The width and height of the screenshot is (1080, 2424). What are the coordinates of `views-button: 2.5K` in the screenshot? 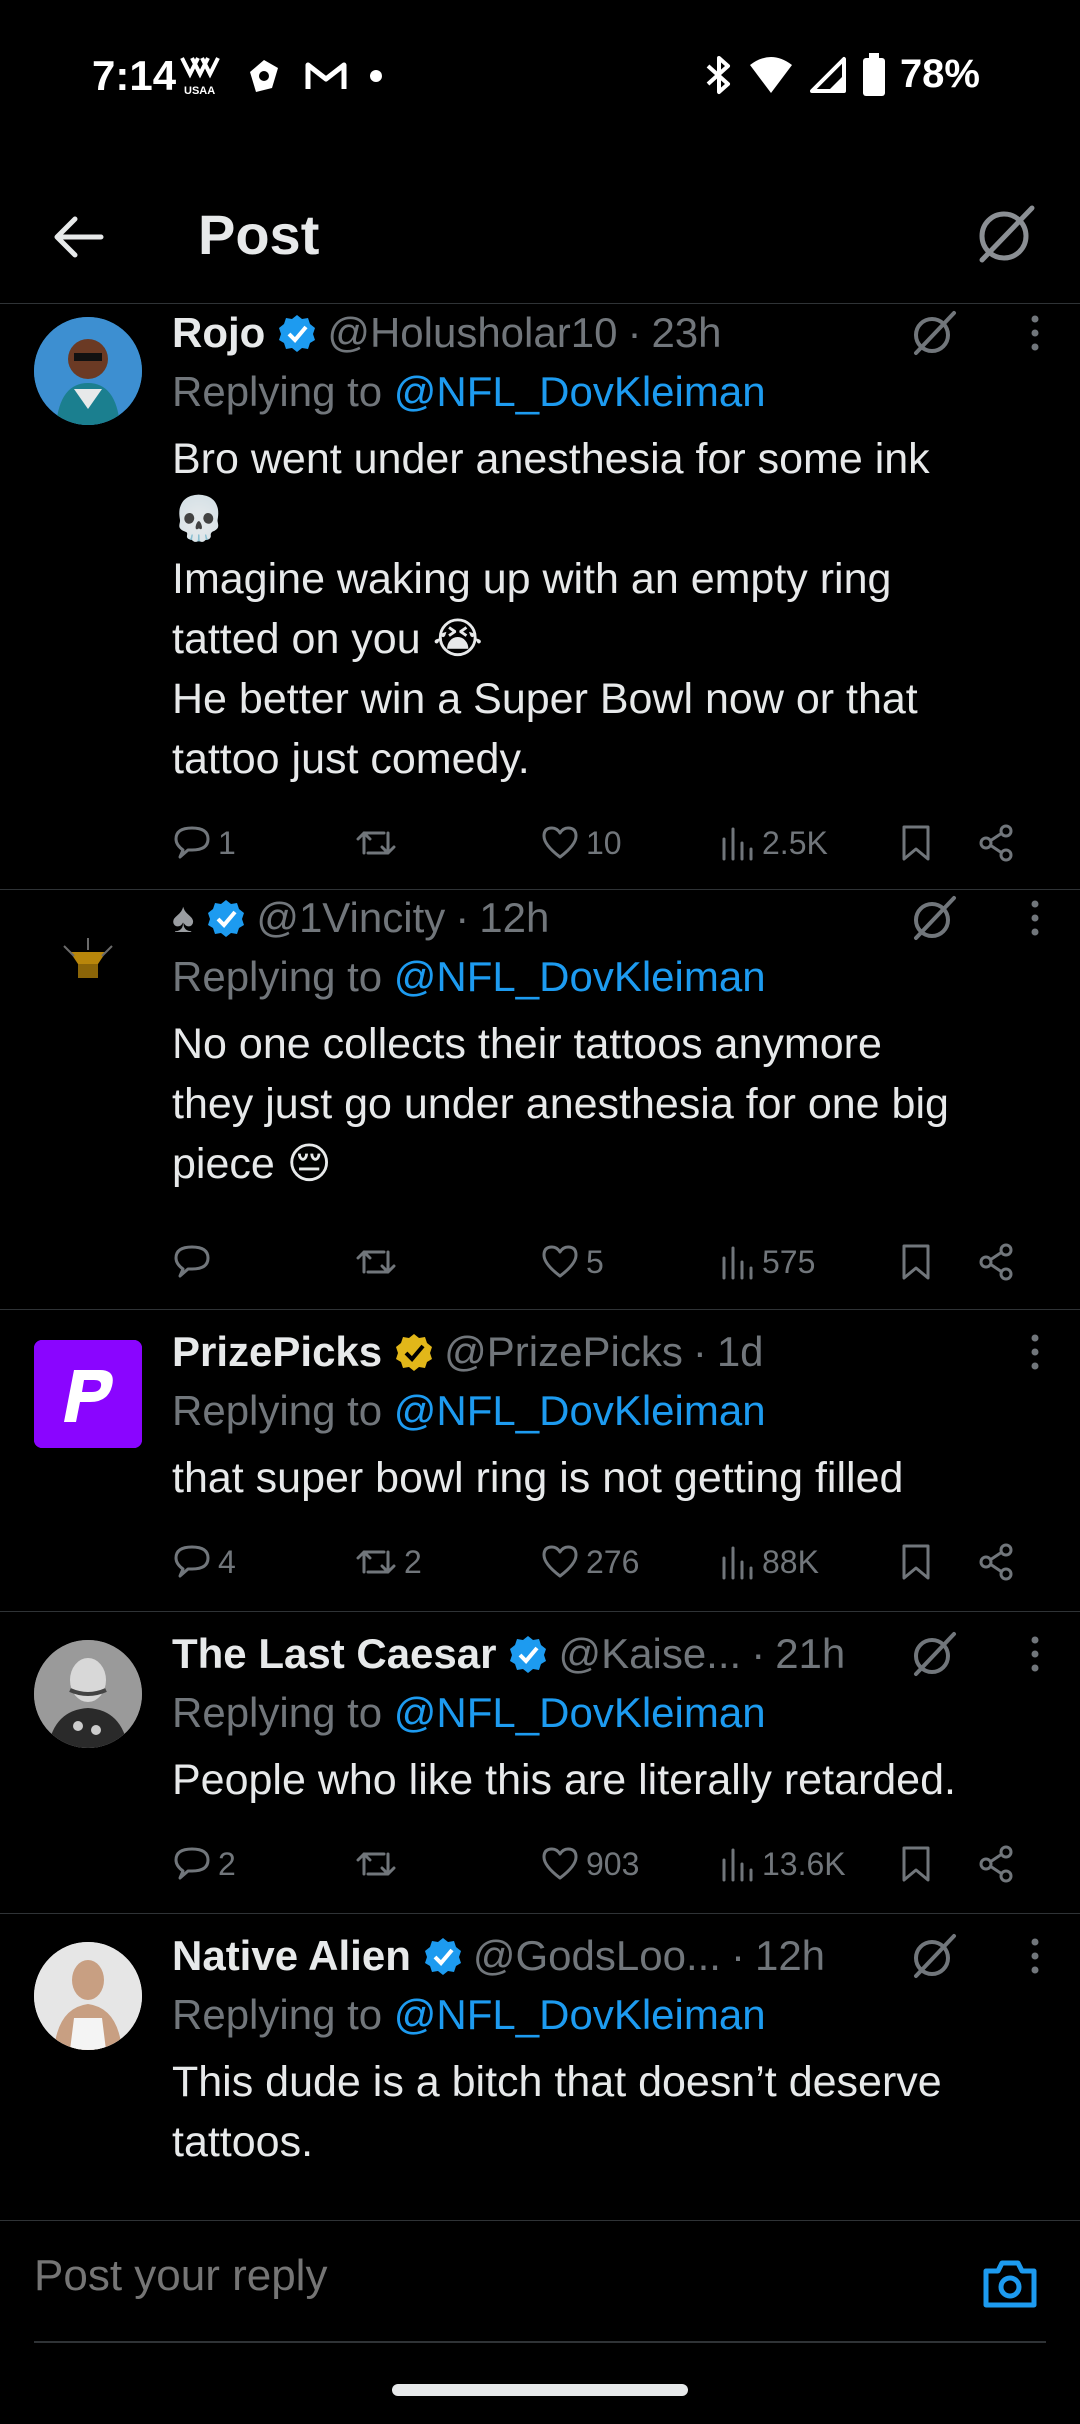 It's located at (810, 843).